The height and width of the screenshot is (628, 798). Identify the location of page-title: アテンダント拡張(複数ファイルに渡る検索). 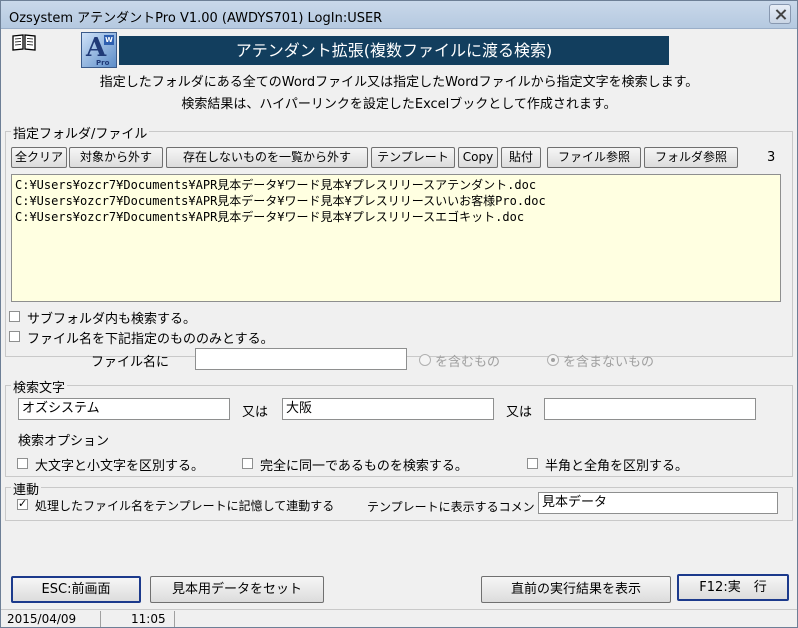
(394, 50).